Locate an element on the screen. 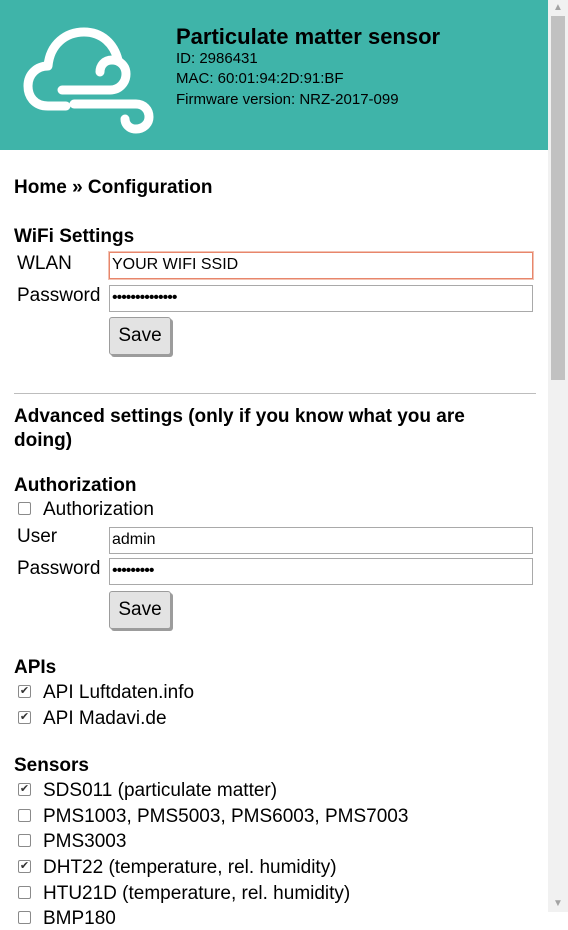 Image resolution: width=568 pixels, height=930 pixels. sensor-item-pms1003: PMS1003, PMS5003, PMS6003, PMS7003 is located at coordinates (213, 817).